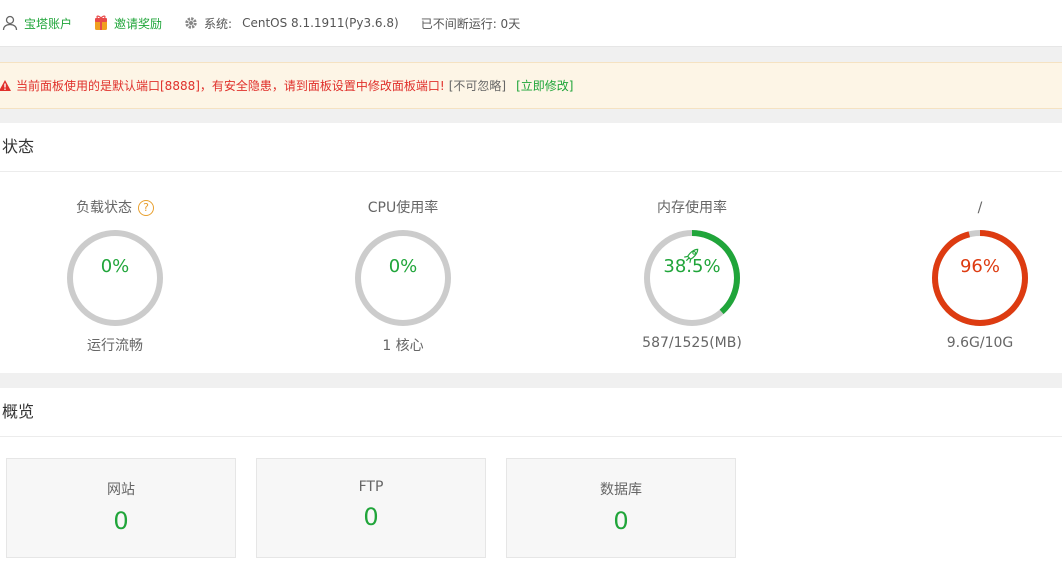 The image size is (1062, 575). Describe the element at coordinates (544, 85) in the screenshot. I see `fix-now-link: [立即修改]` at that location.